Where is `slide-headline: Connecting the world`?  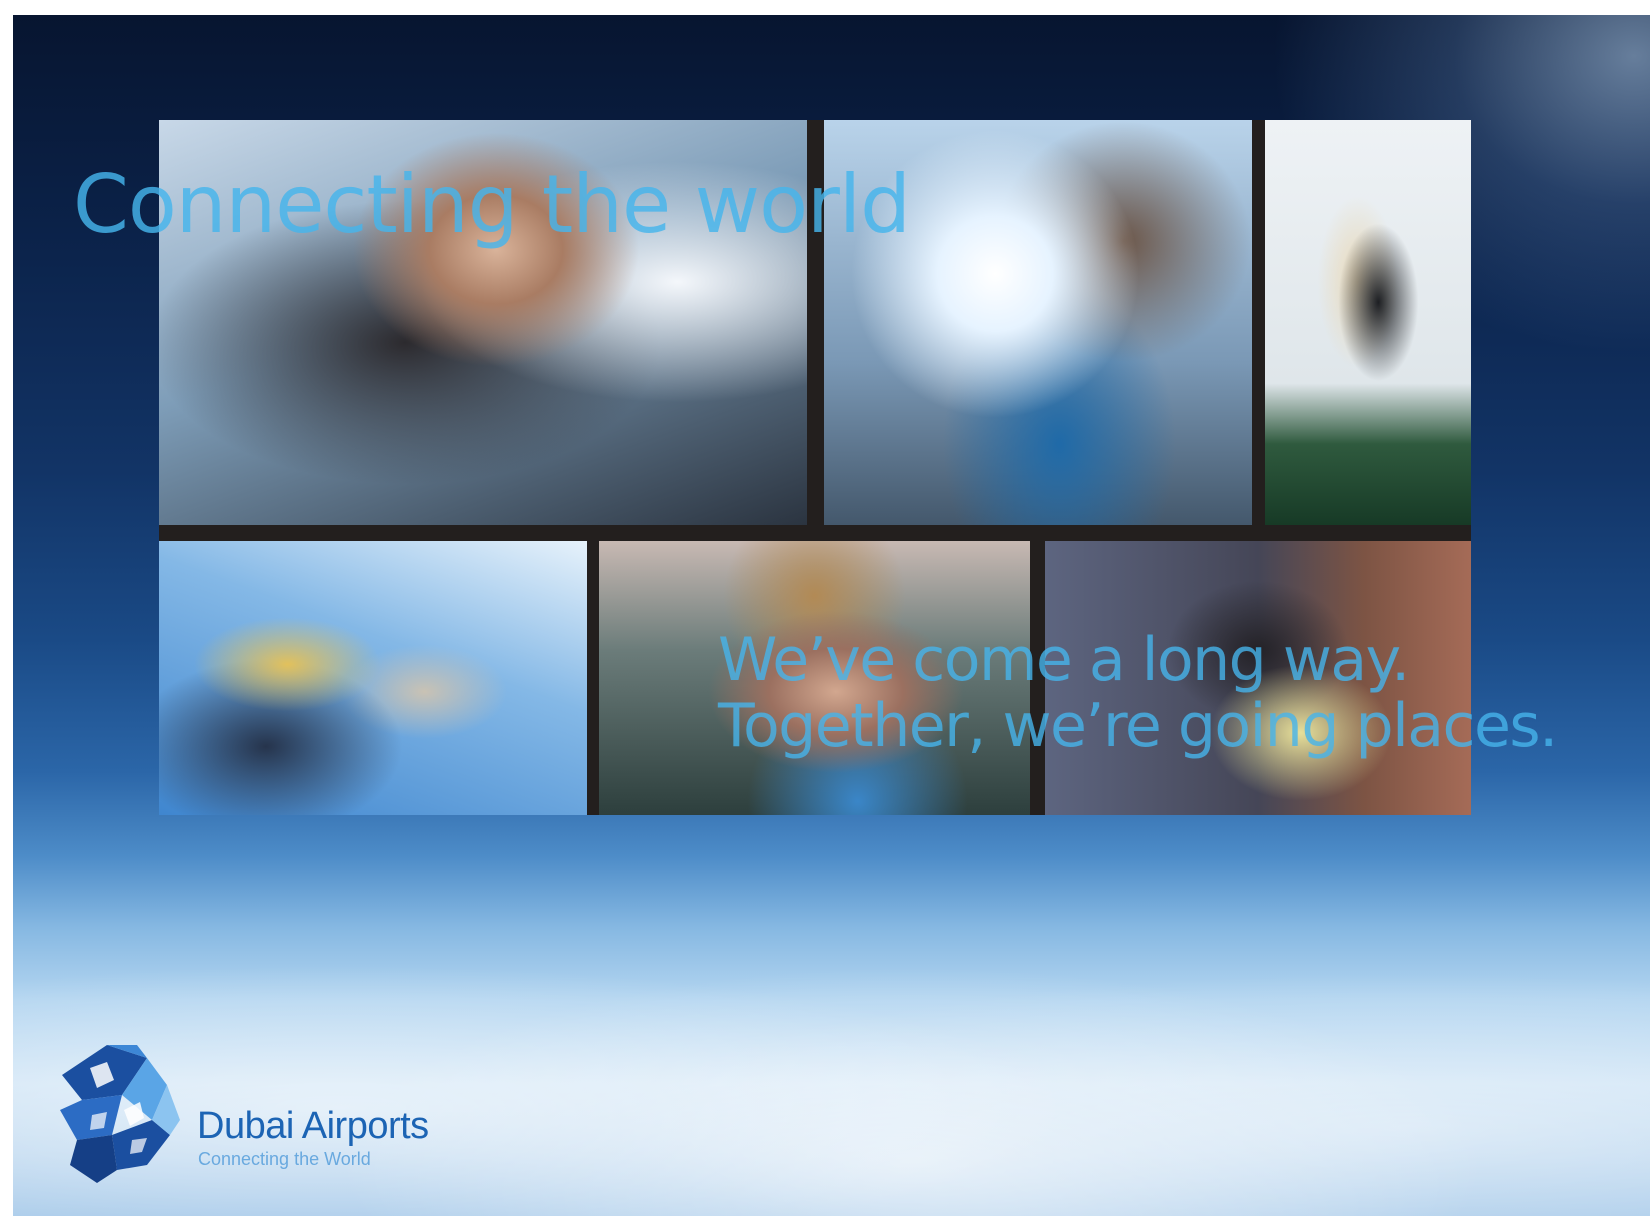 slide-headline: Connecting the world is located at coordinates (492, 204).